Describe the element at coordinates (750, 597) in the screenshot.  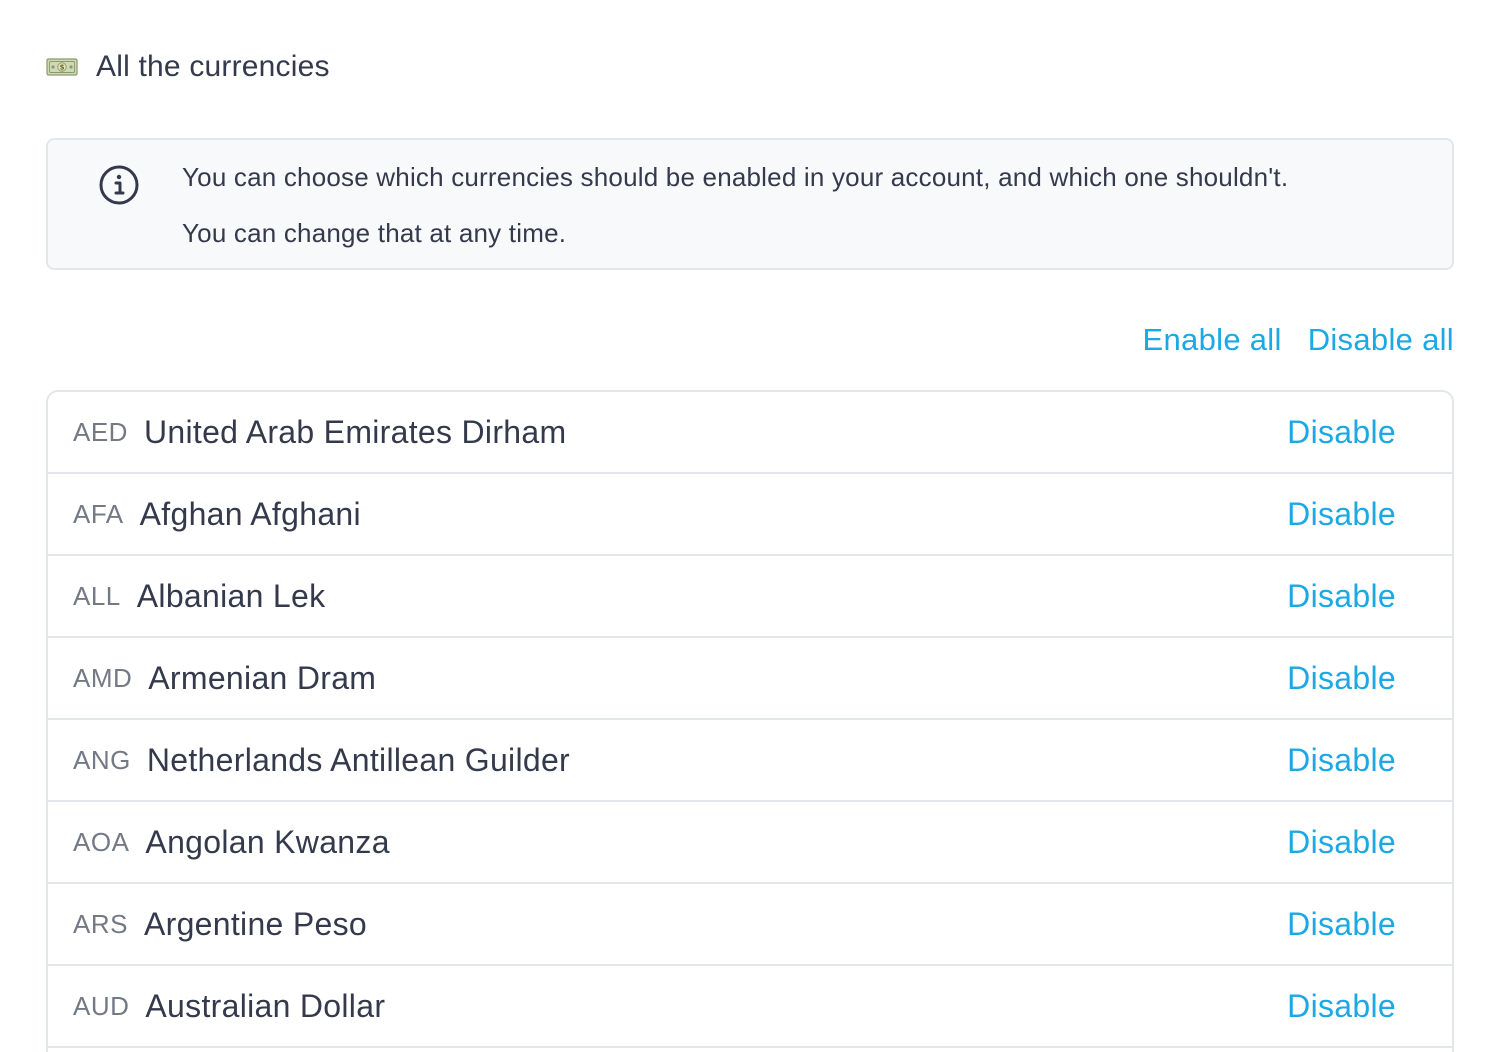
I see `currency-row-all: ALL Albanian Lek Disable` at that location.